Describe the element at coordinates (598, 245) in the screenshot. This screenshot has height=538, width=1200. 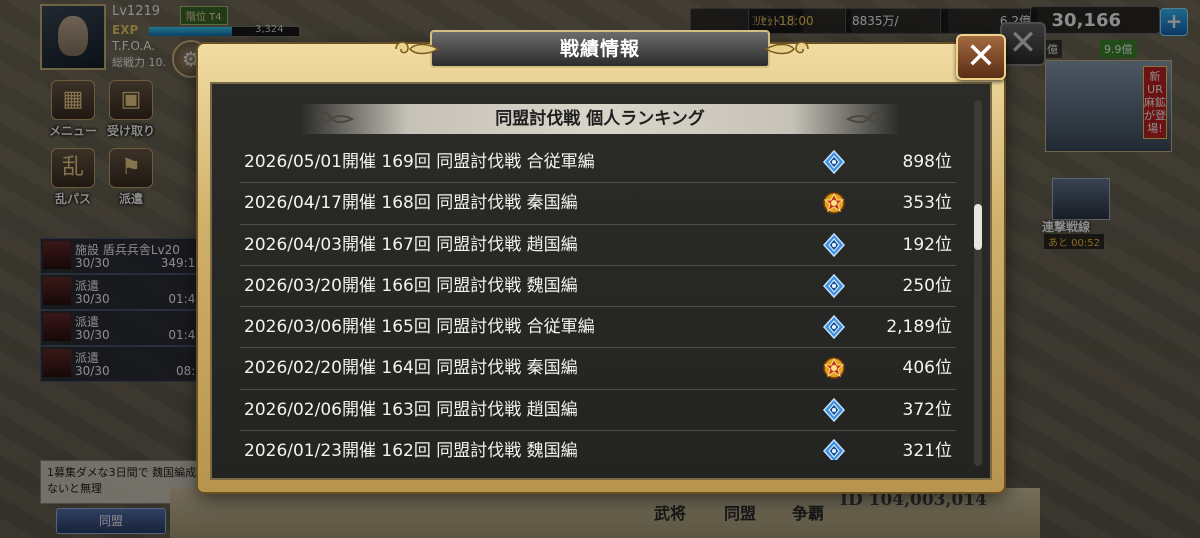
I see `ranking-row: 2026/04/03開催 167回 同盟討伐戦 趙国編 192位` at that location.